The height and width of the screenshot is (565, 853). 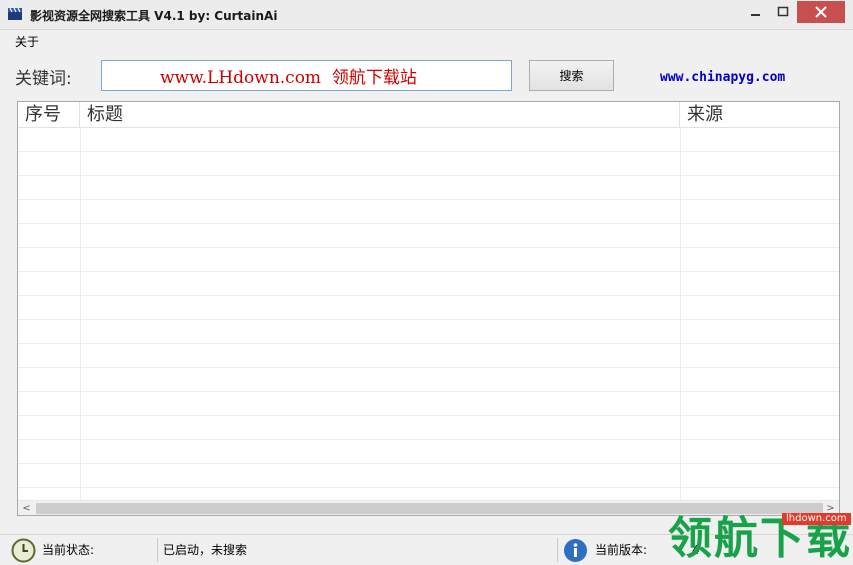 What do you see at coordinates (755, 12) in the screenshot?
I see `minimize-button` at bounding box center [755, 12].